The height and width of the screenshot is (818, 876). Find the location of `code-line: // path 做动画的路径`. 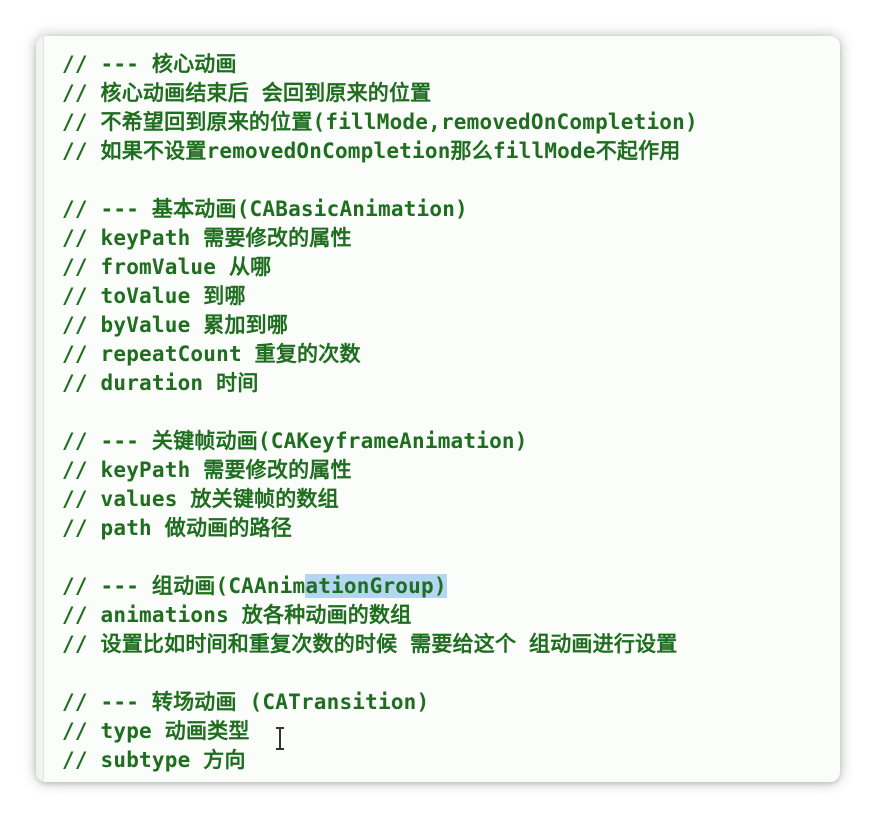

code-line: // path 做动画的路径 is located at coordinates (447, 528).